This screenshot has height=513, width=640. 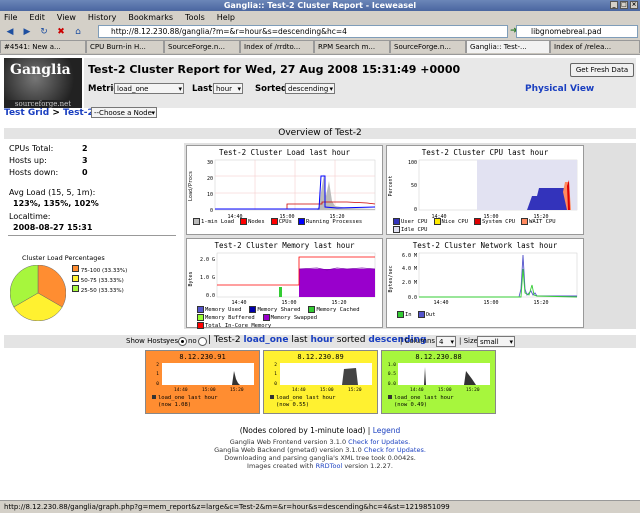 What do you see at coordinates (409, 256) in the screenshot?
I see `svg-text: 6.0 M` at bounding box center [409, 256].